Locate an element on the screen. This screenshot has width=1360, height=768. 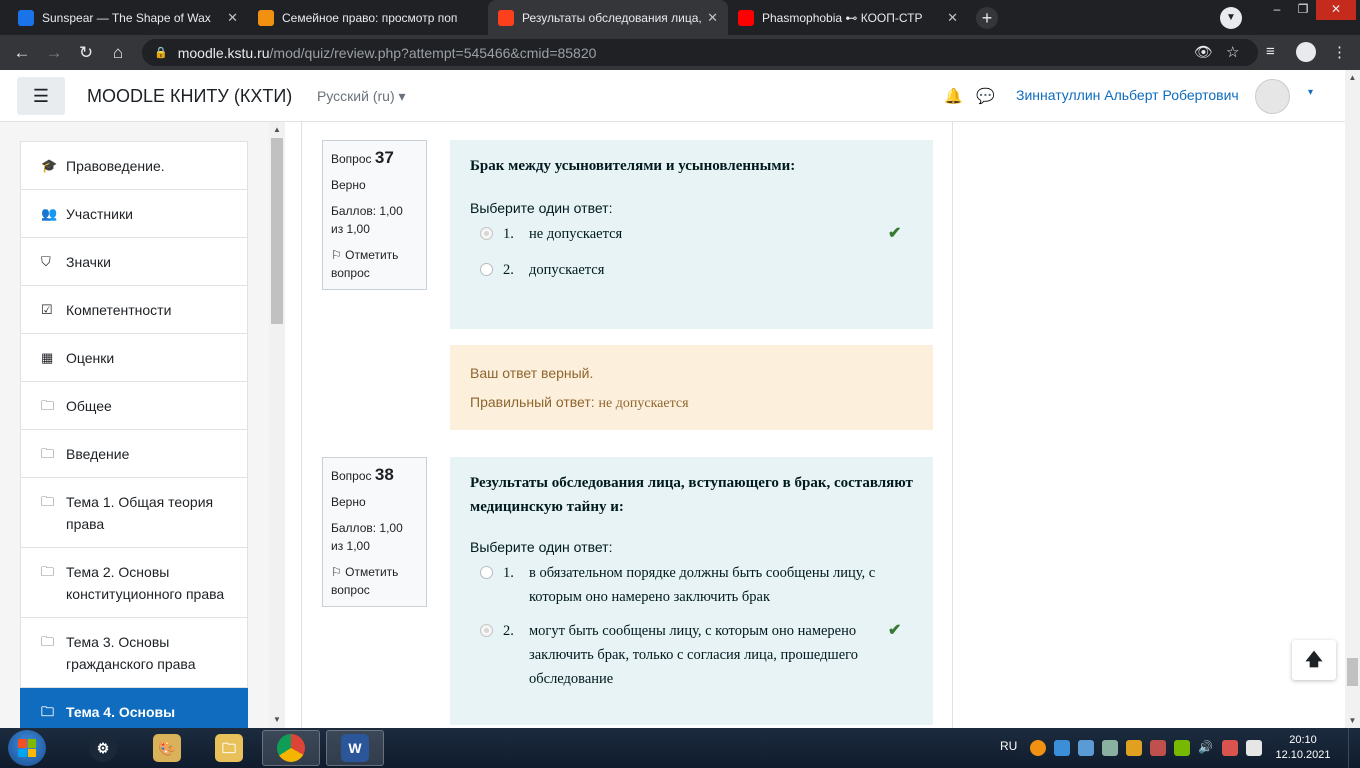
close-window-icon: ✕ is located at coordinates (1336, 10).